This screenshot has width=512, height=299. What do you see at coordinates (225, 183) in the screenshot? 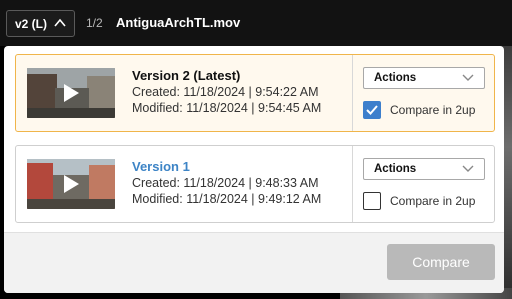
I see `created-date: Created: 11/18/2024 | 9:48:33 AM` at bounding box center [225, 183].